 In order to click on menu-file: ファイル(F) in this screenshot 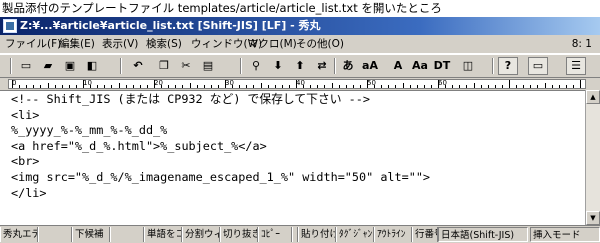, I will do `click(33, 44)`.